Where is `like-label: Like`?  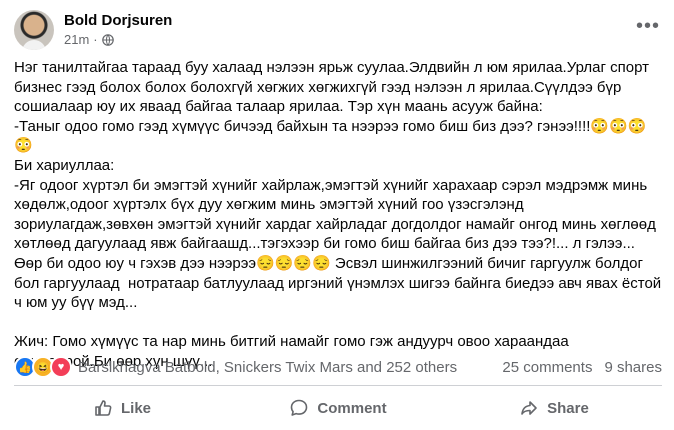 like-label: Like is located at coordinates (135, 408).